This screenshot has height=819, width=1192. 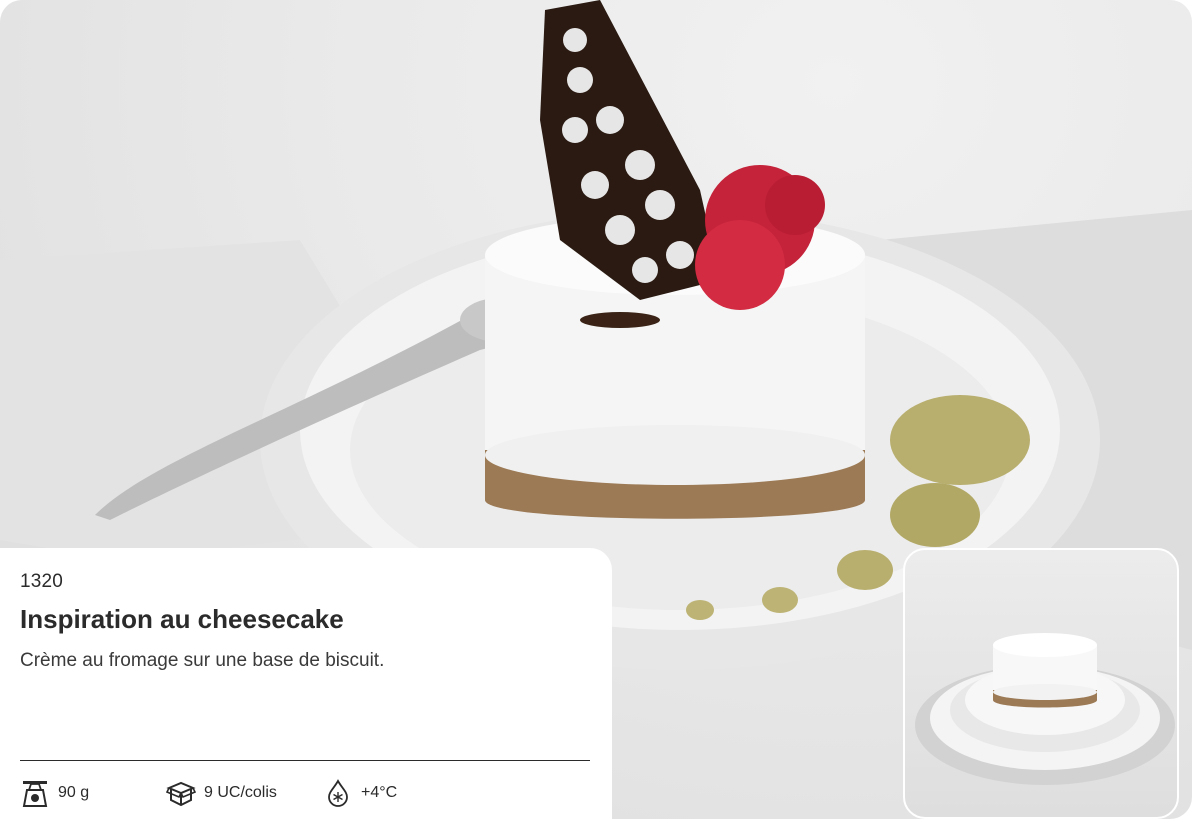 What do you see at coordinates (74, 792) in the screenshot?
I see `spec-weight-value: 90 g` at bounding box center [74, 792].